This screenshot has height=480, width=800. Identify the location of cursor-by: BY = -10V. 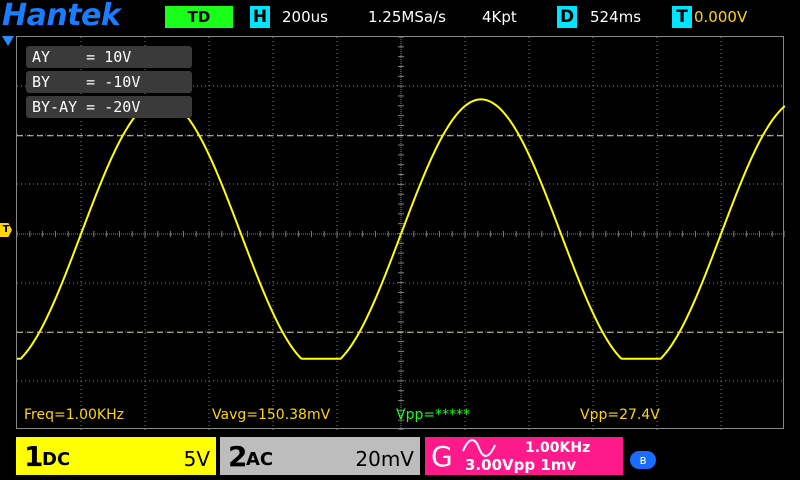
(109, 82).